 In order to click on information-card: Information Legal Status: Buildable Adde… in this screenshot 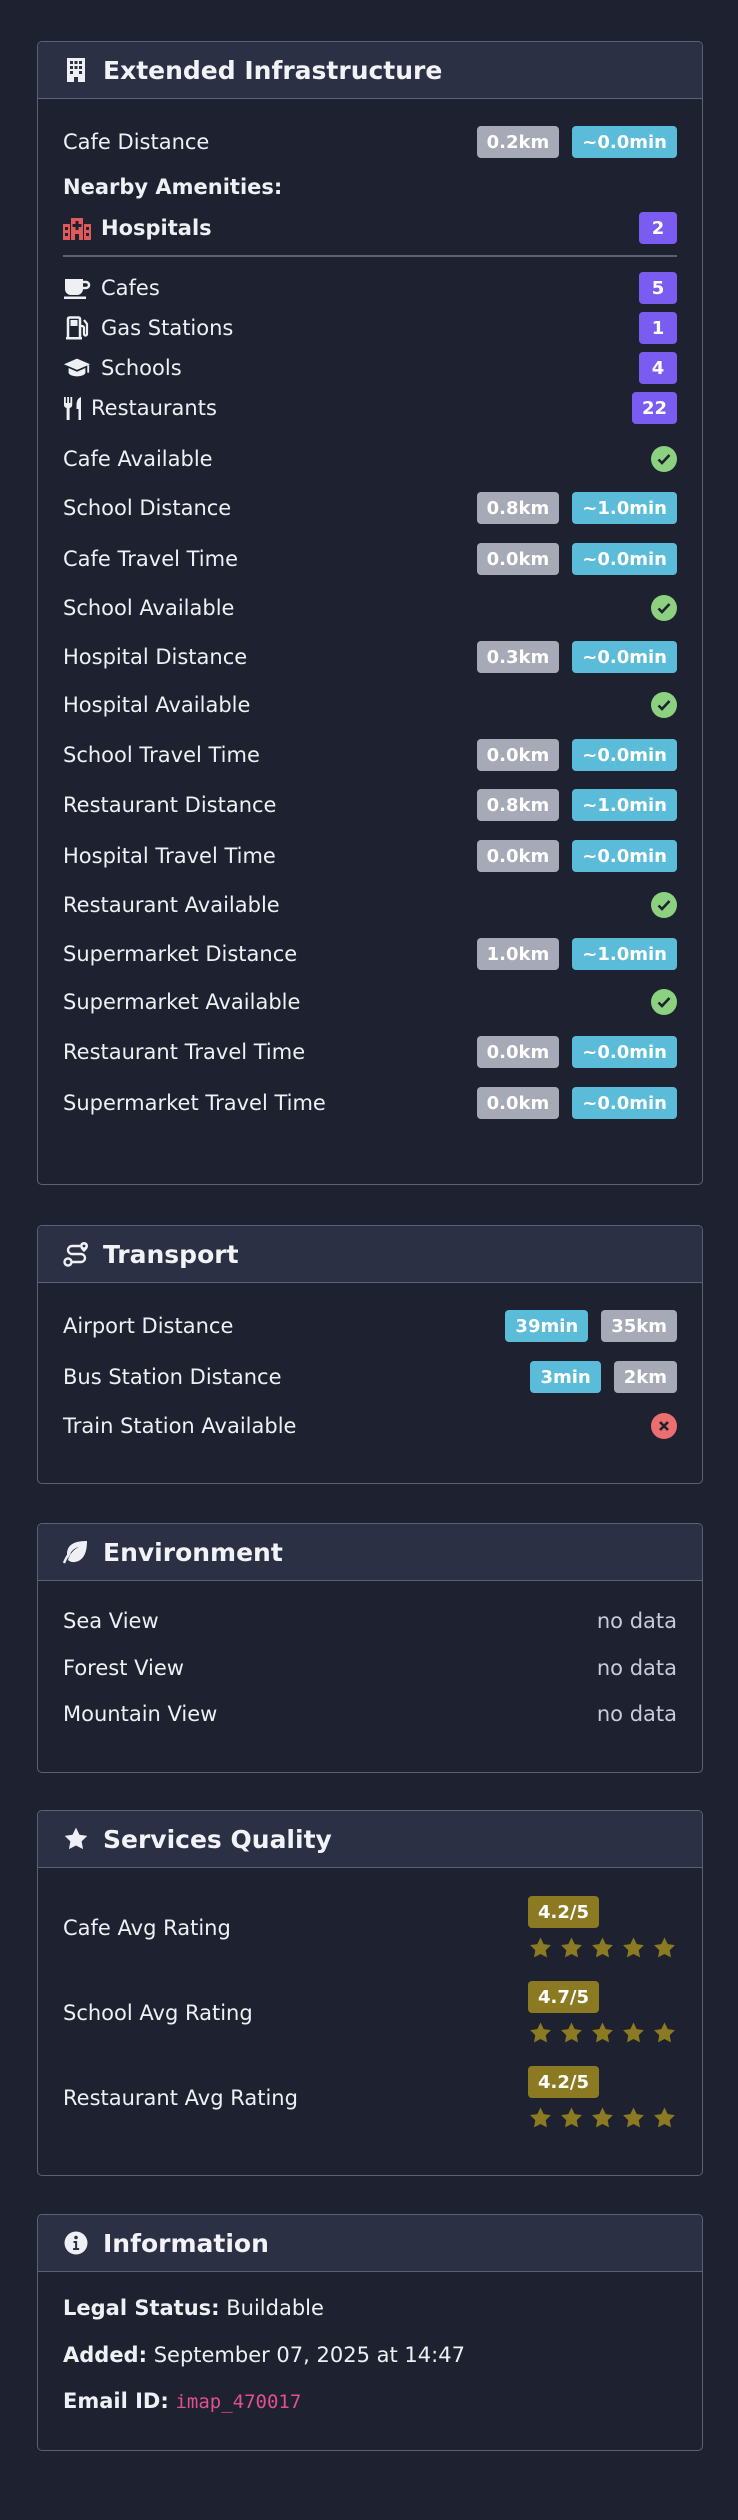, I will do `click(370, 2332)`.